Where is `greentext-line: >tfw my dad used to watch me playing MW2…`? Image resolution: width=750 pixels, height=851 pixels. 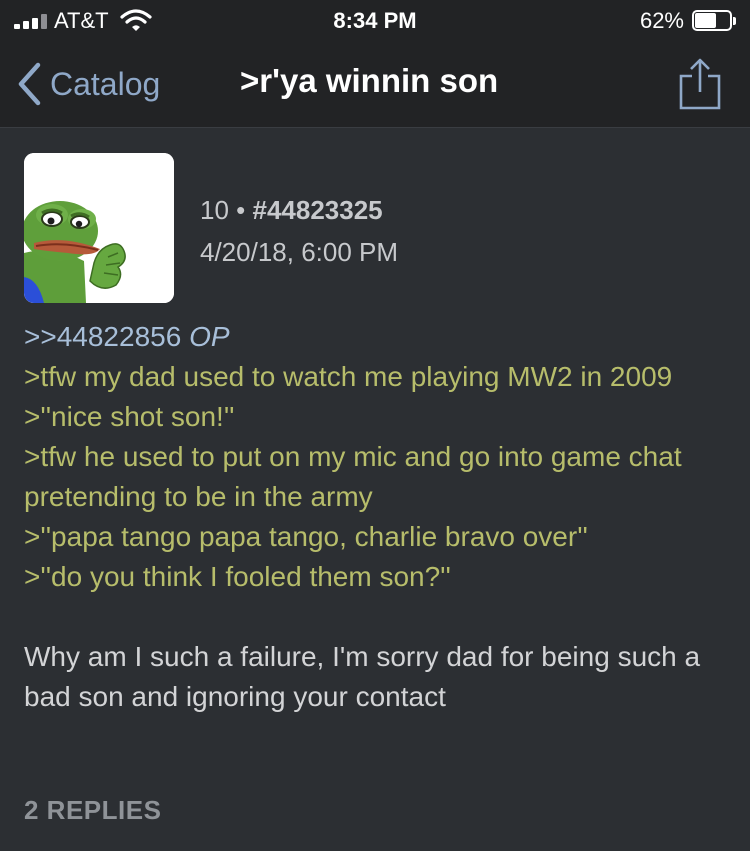
greentext-line: >tfw my dad used to watch me playing MW2… is located at coordinates (348, 376).